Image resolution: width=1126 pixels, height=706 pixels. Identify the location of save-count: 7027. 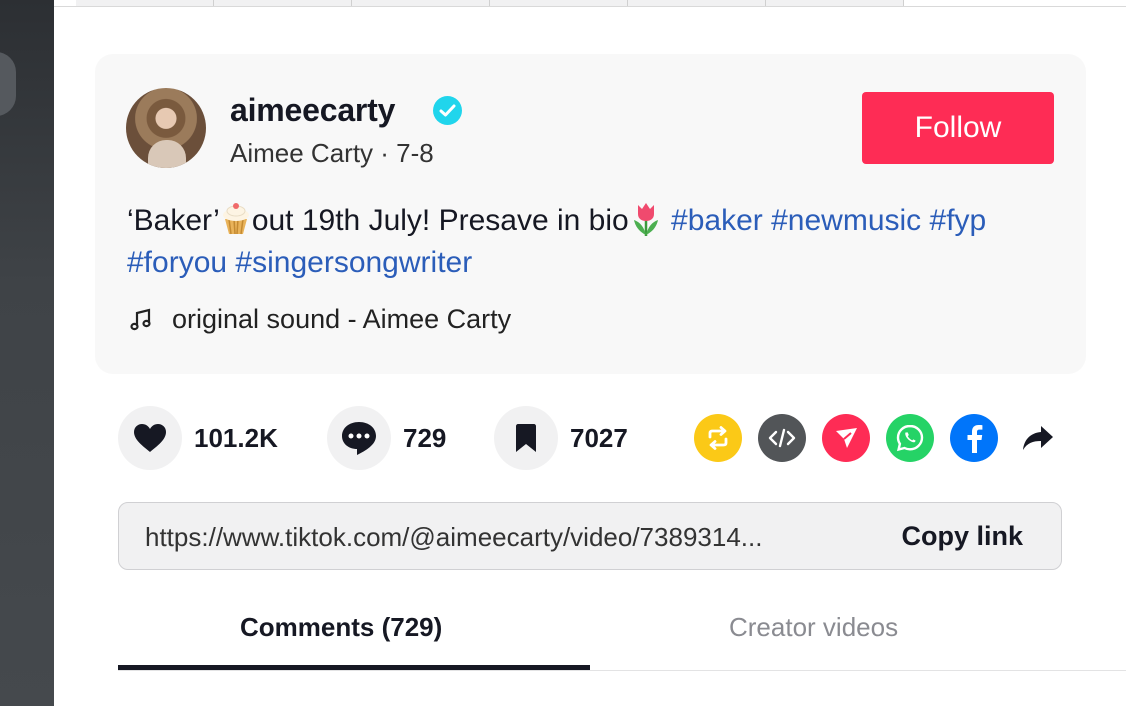
(599, 437).